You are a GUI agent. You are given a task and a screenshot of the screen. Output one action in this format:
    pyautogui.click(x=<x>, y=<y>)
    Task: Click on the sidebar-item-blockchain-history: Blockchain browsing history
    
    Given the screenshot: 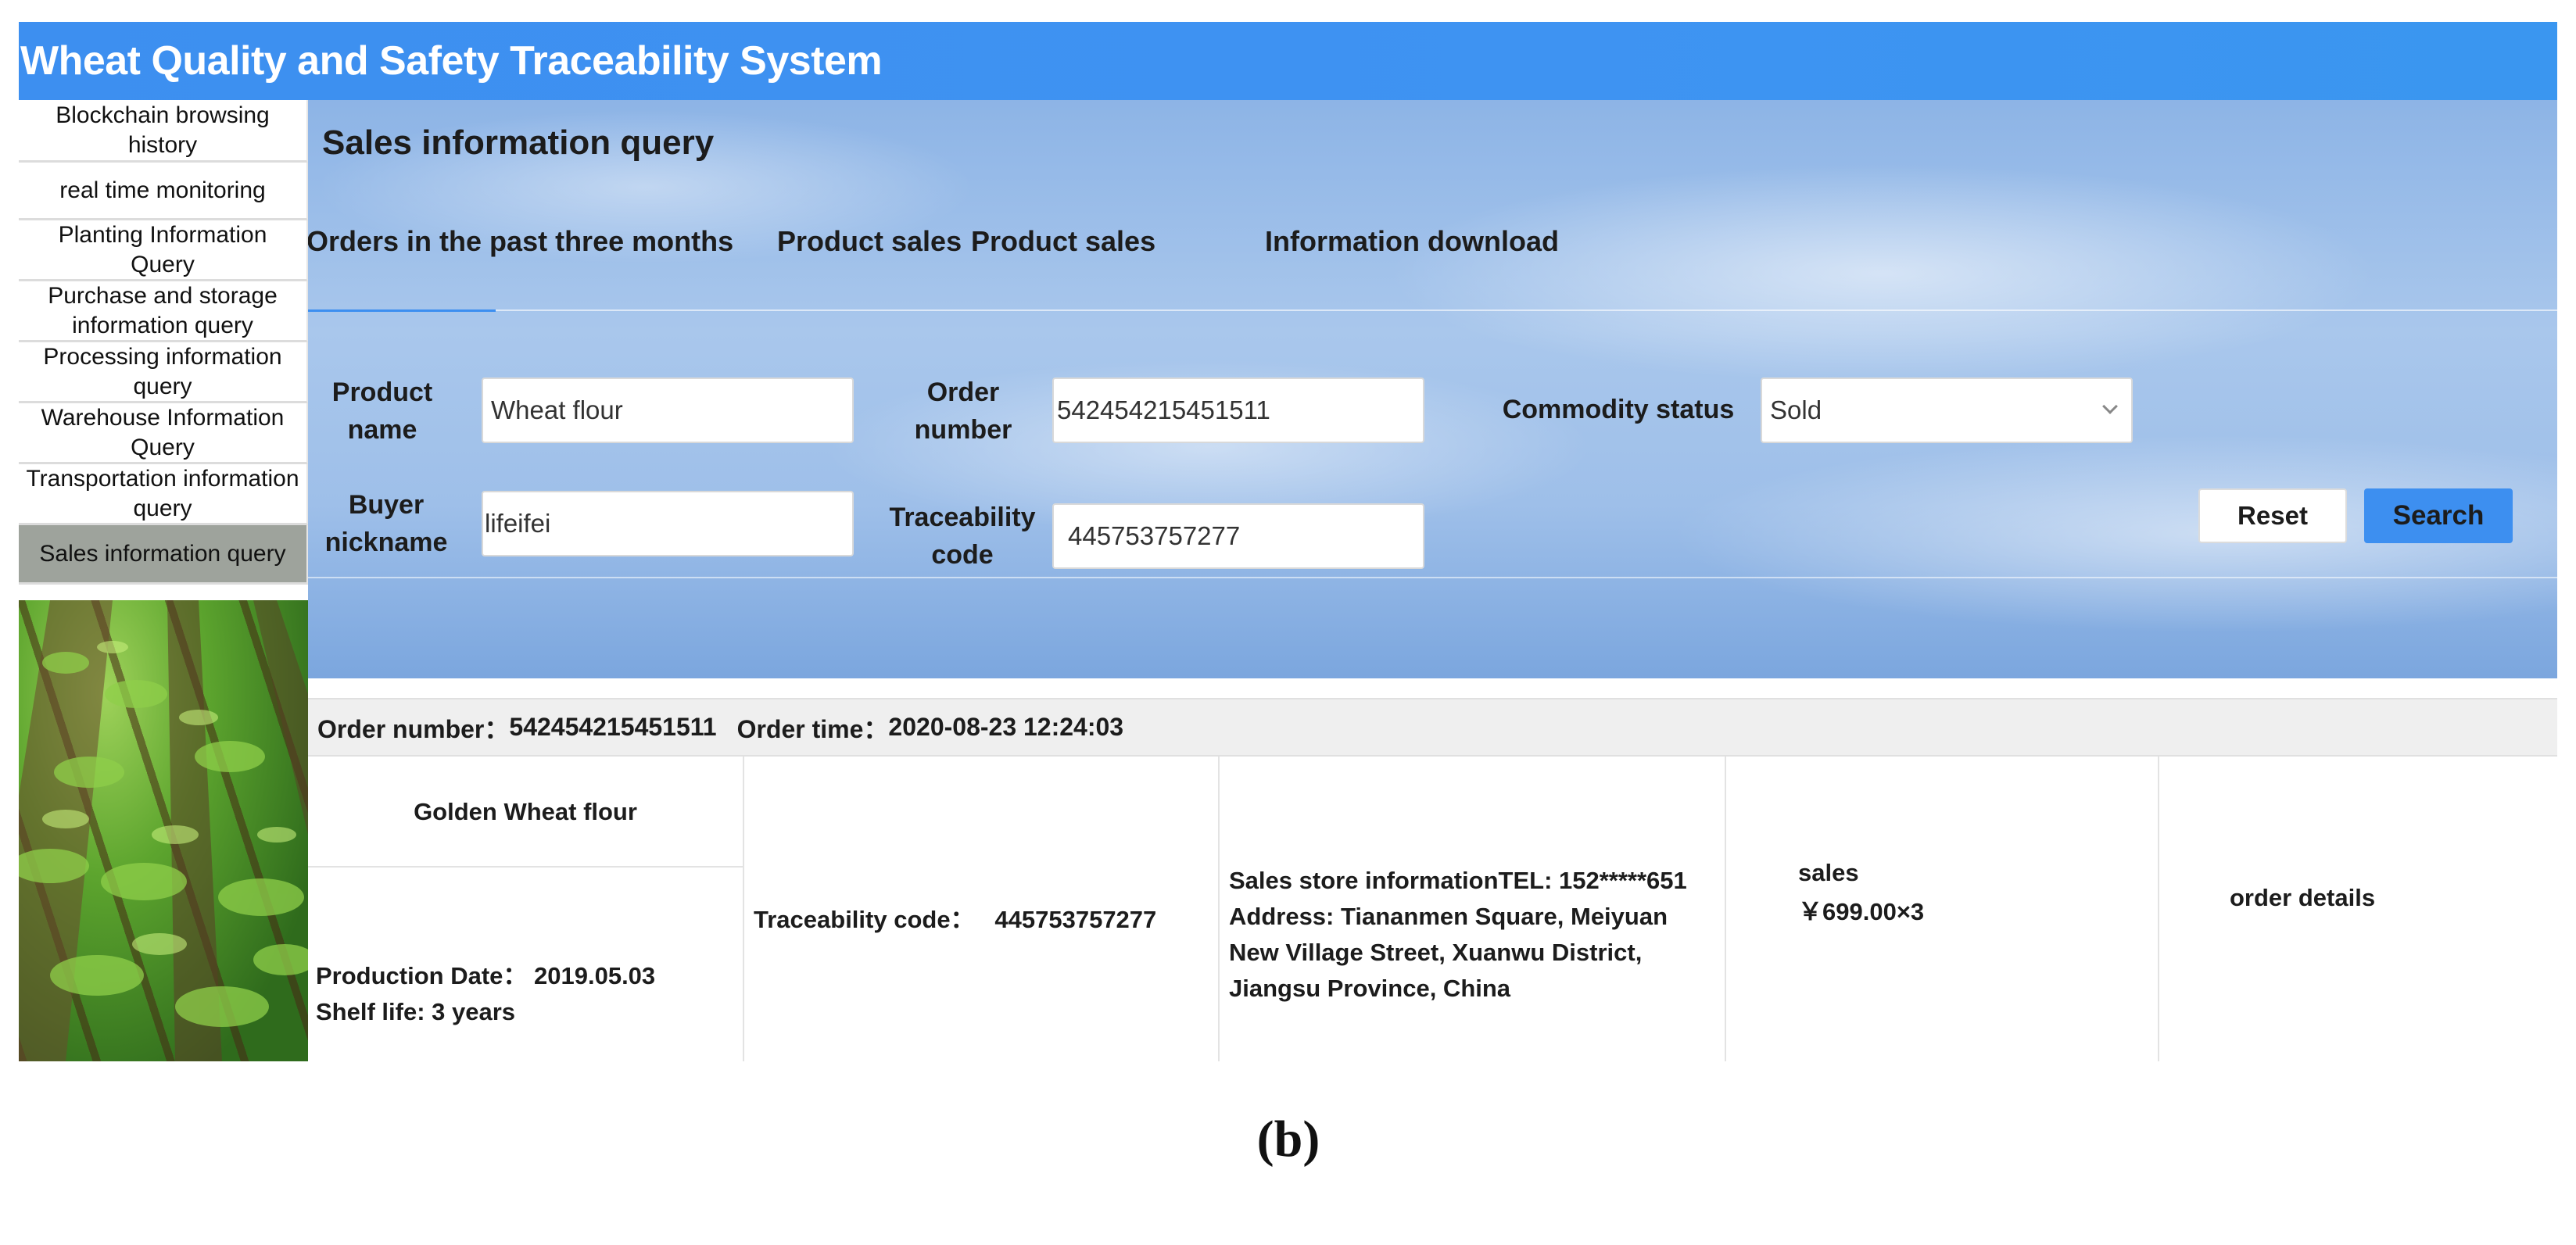 What is the action you would take?
    pyautogui.click(x=163, y=132)
    